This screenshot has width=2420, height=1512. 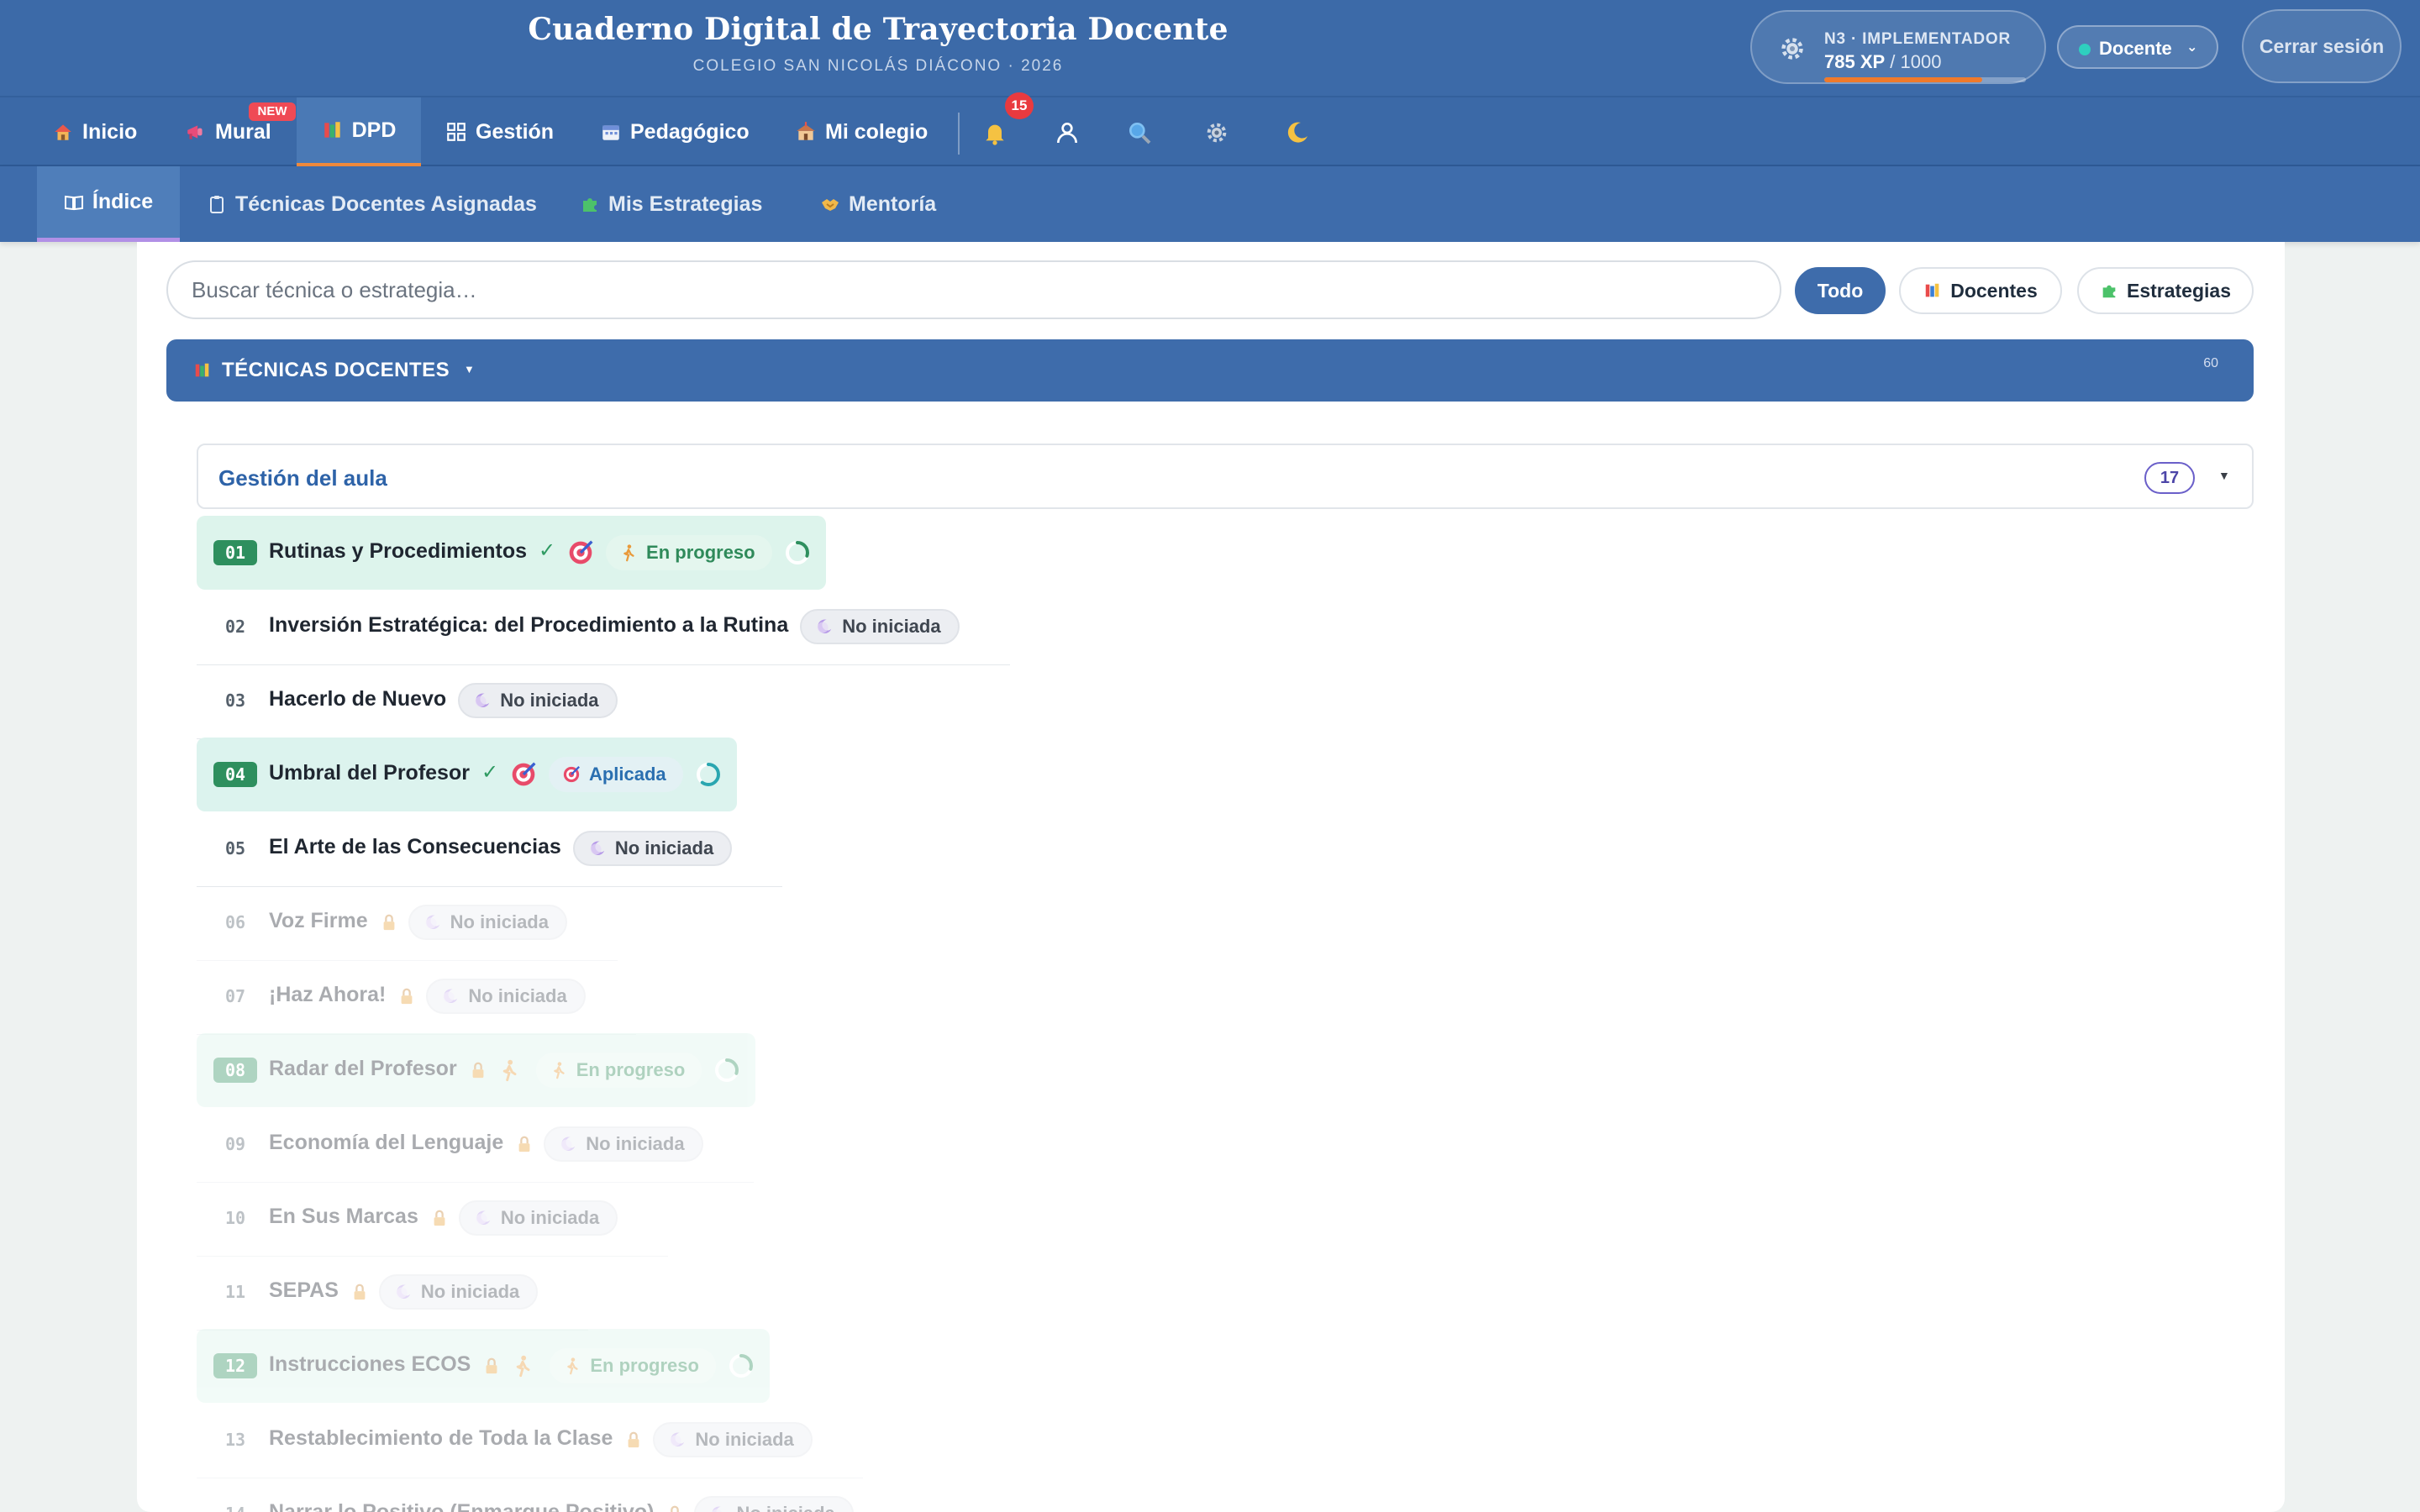 I want to click on filter-docentes-button: Docentes, so click(x=1981, y=290).